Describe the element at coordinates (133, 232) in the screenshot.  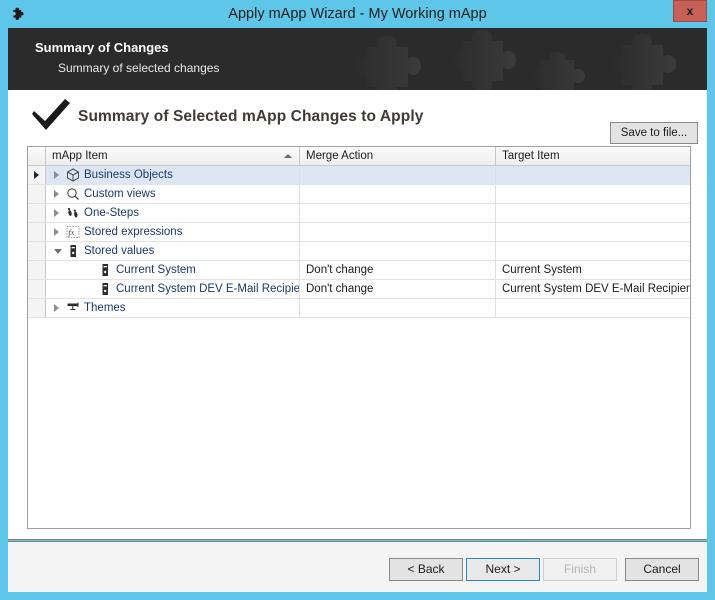
I see `mapp-item-label: Stored expressions` at that location.